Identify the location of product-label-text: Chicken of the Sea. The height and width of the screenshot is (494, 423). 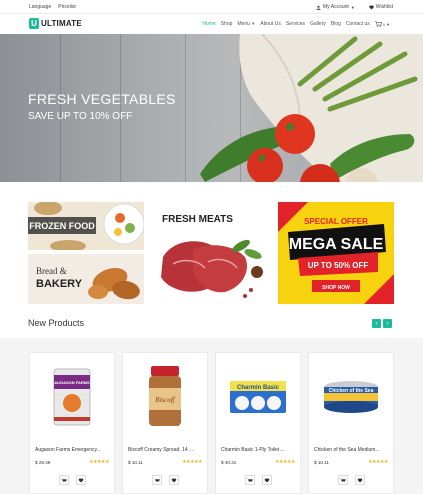
(351, 391).